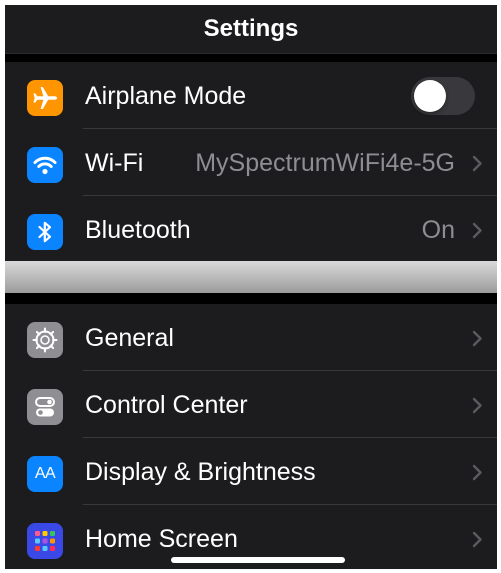 The image size is (501, 573). Describe the element at coordinates (251, 95) in the screenshot. I see `settings-row-airplane-mode: Airplane Mode` at that location.